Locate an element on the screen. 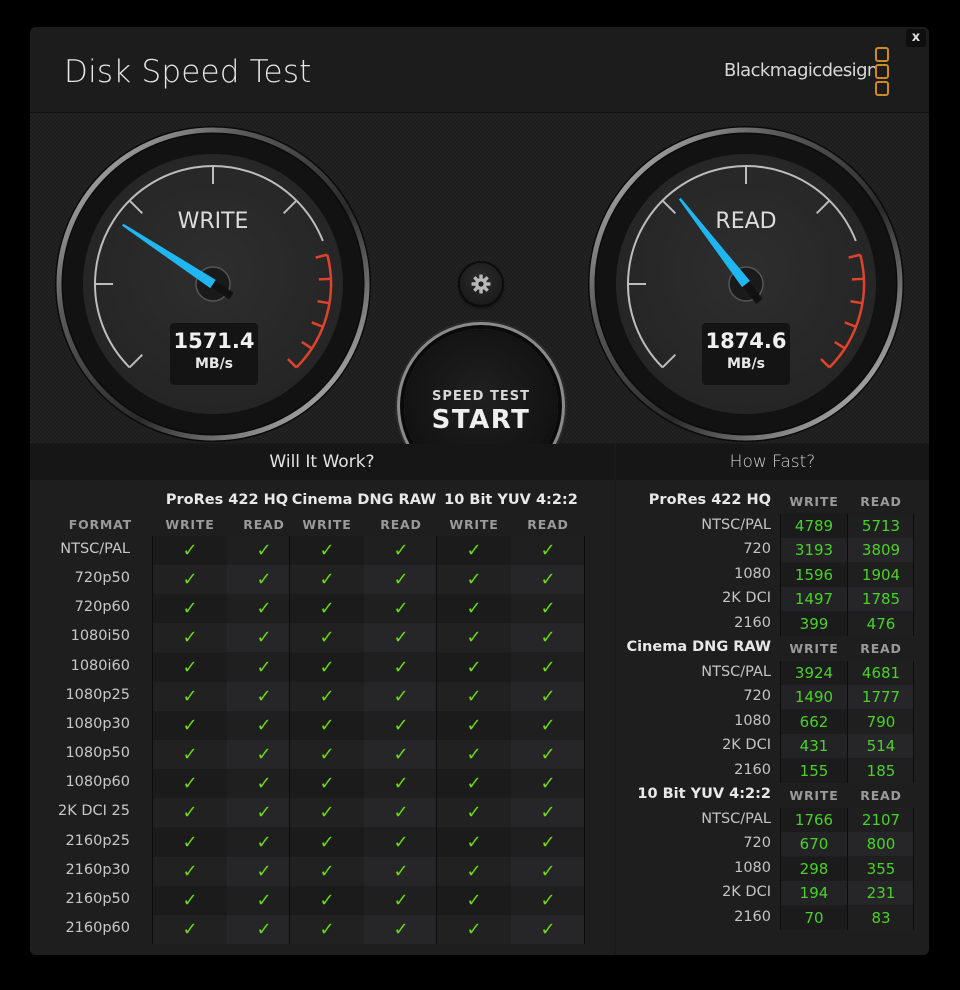 This screenshot has width=960, height=990. write-speed-value: 298 is located at coordinates (814, 868).